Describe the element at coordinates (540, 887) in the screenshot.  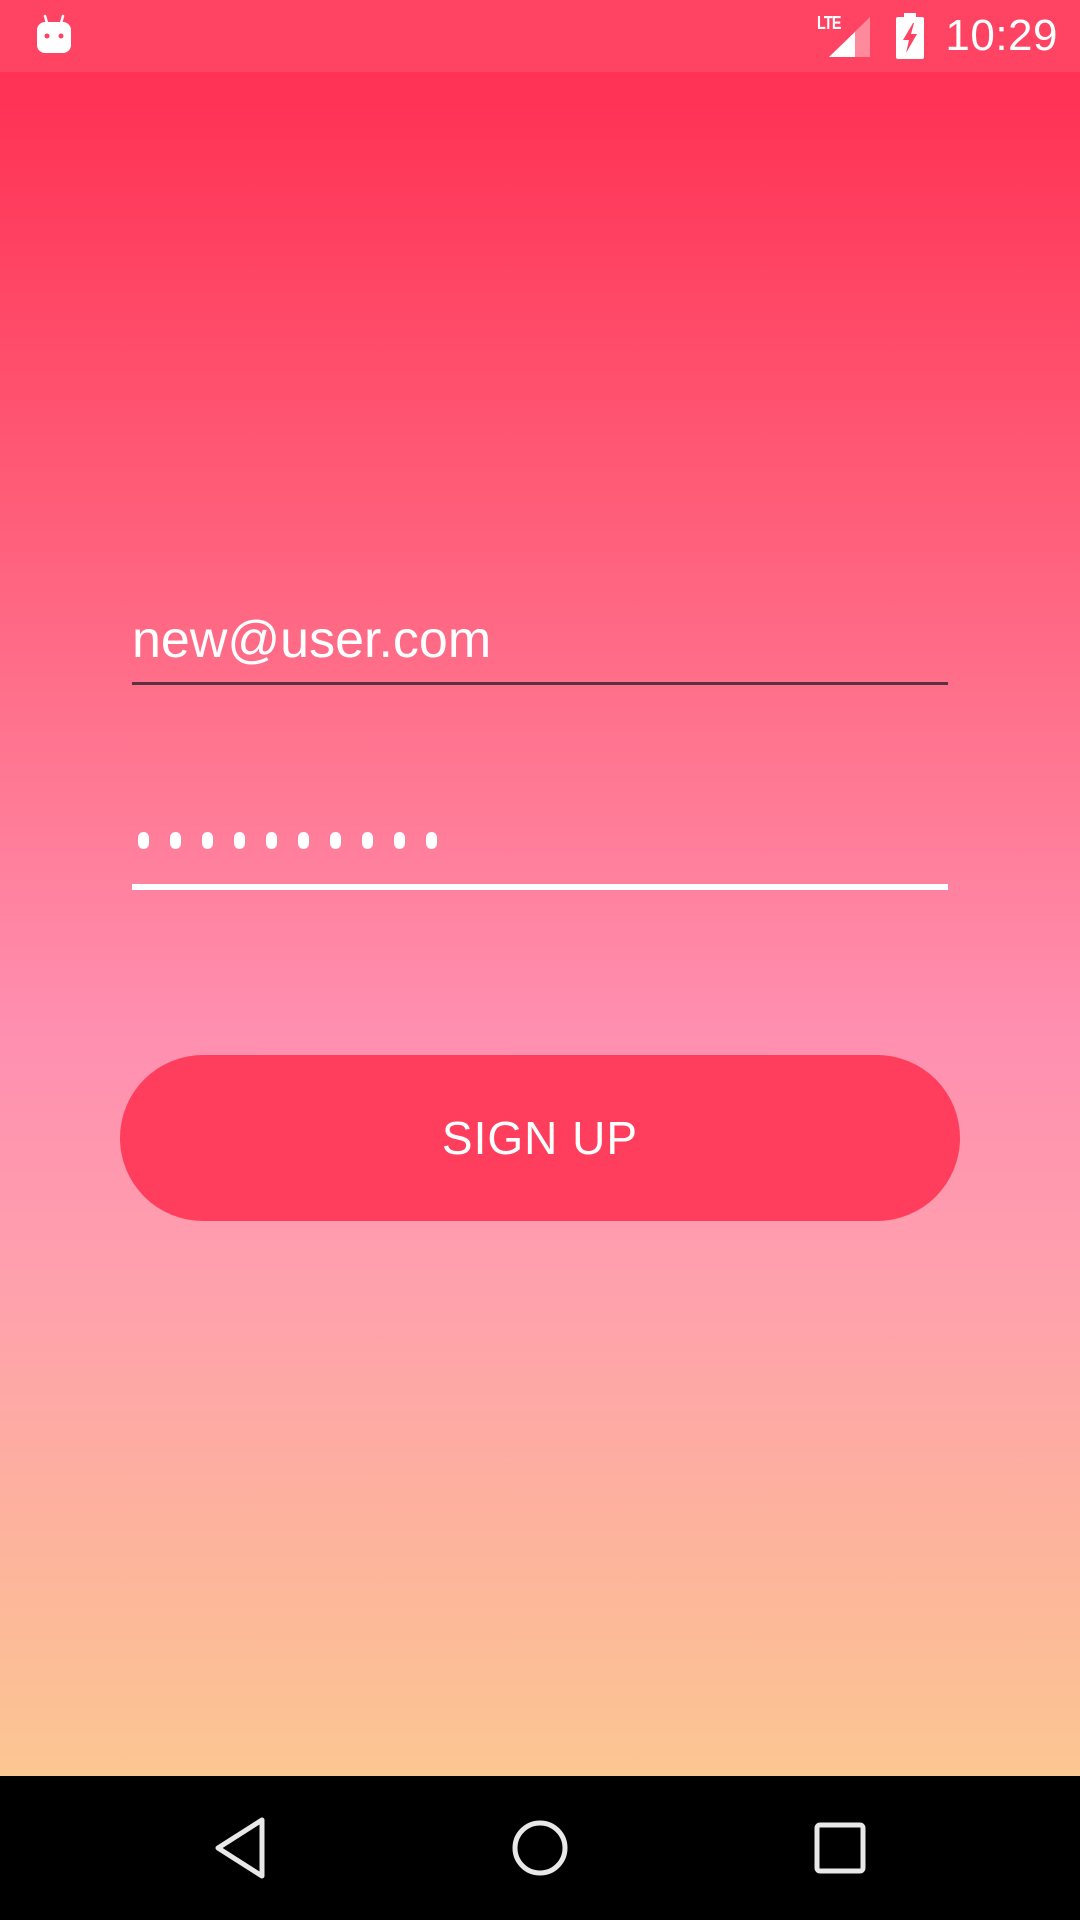
I see `password-underline` at that location.